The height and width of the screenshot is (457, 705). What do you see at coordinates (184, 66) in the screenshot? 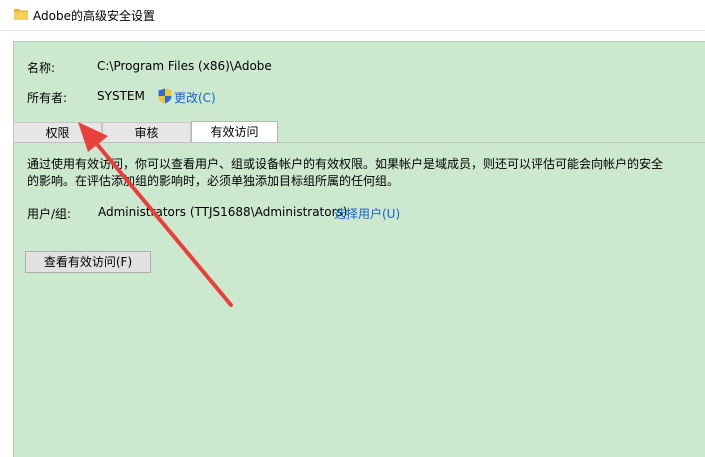
I see `name-value: C:\Program Files (x86)\Adobe` at bounding box center [184, 66].